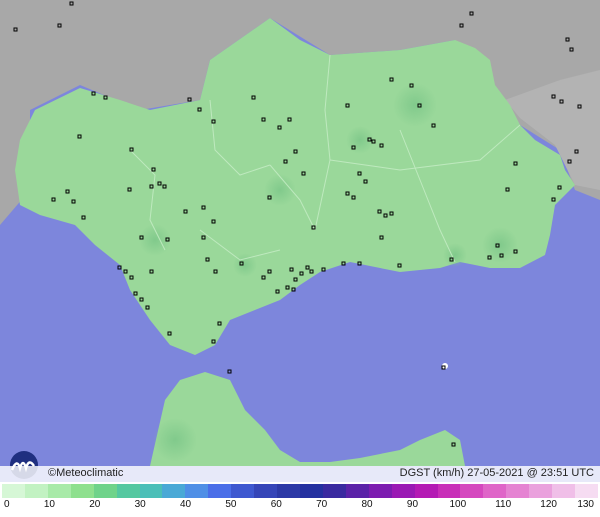 The width and height of the screenshot is (600, 517). I want to click on color-legend: 0 10 20 30 40 50 60 70 80 90 100 110 120 130, so click(300, 499).